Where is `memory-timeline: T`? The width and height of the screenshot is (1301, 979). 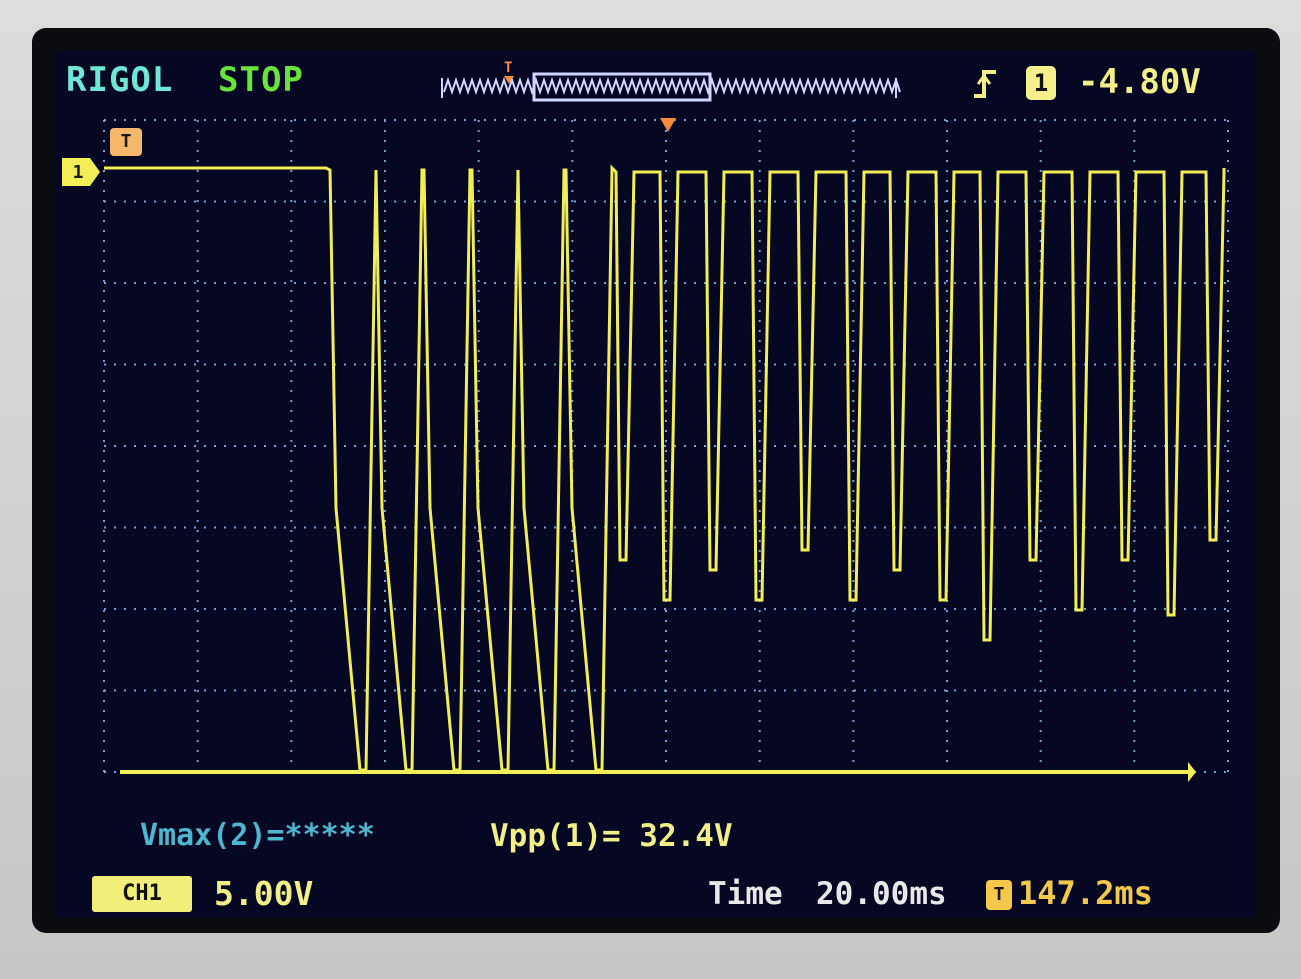
memory-timeline: T is located at coordinates (670, 83).